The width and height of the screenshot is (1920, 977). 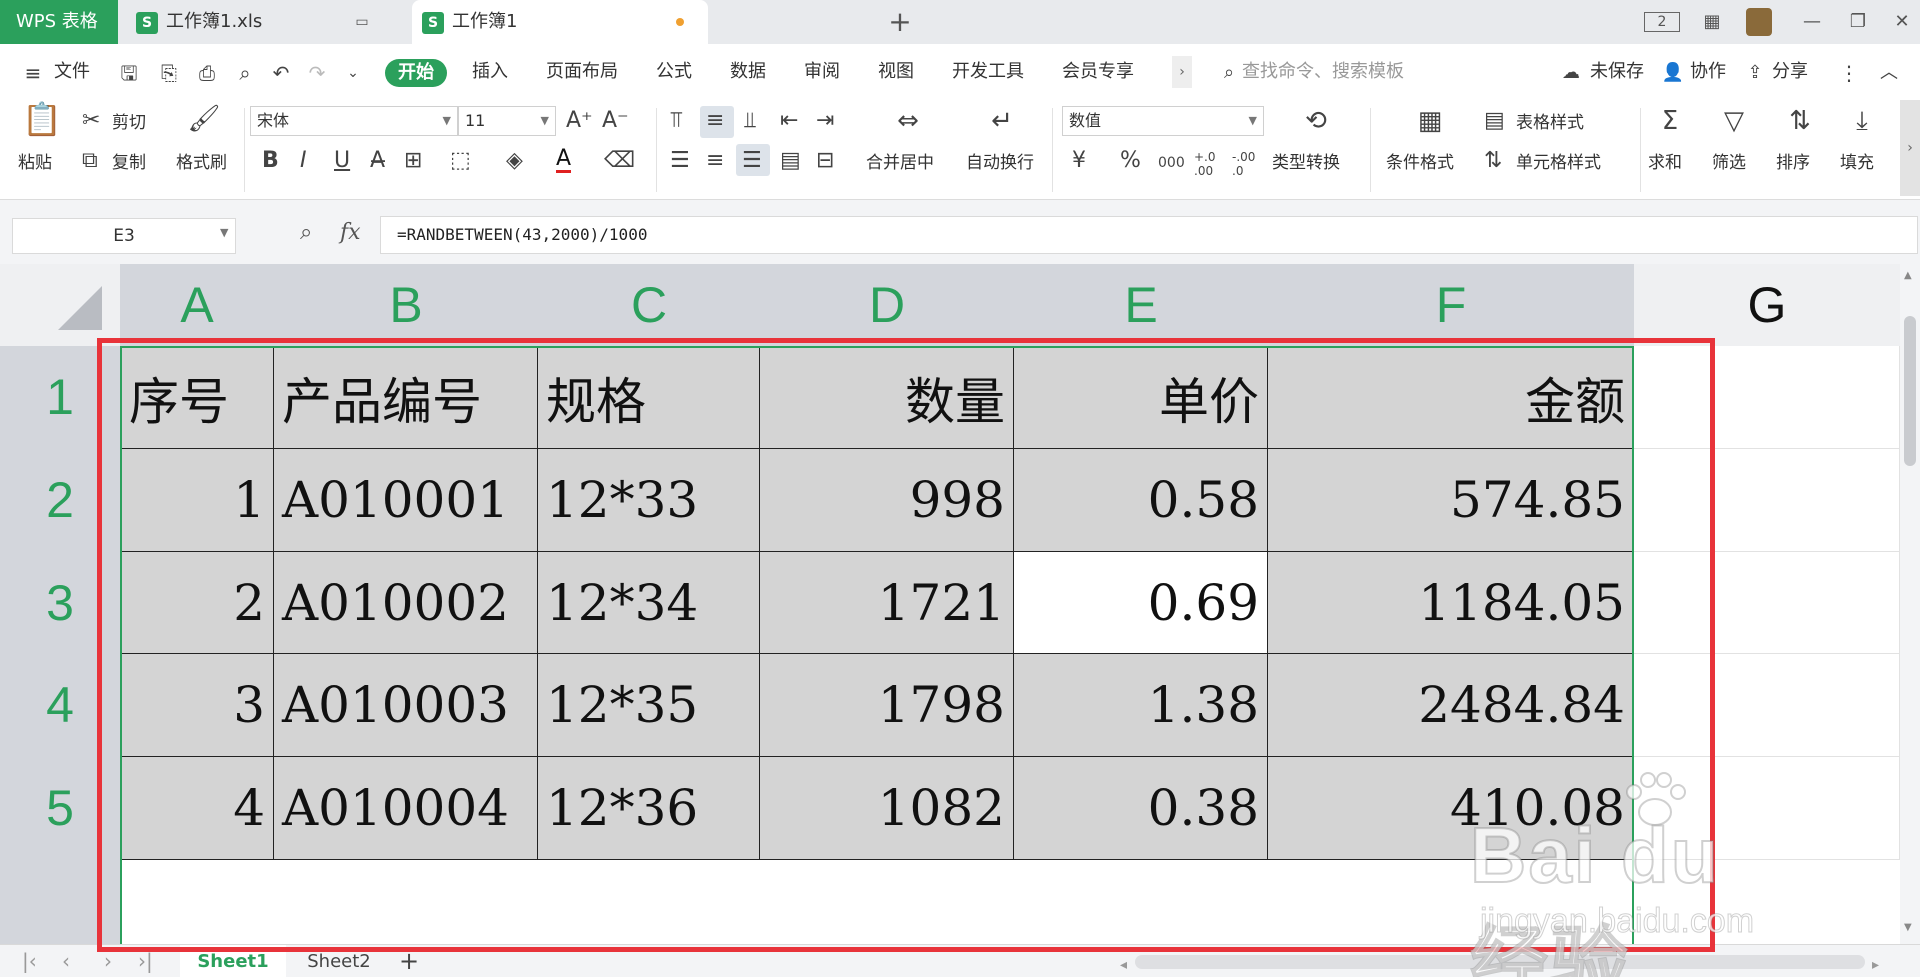 I want to click on column-header-c: C, so click(x=649, y=305).